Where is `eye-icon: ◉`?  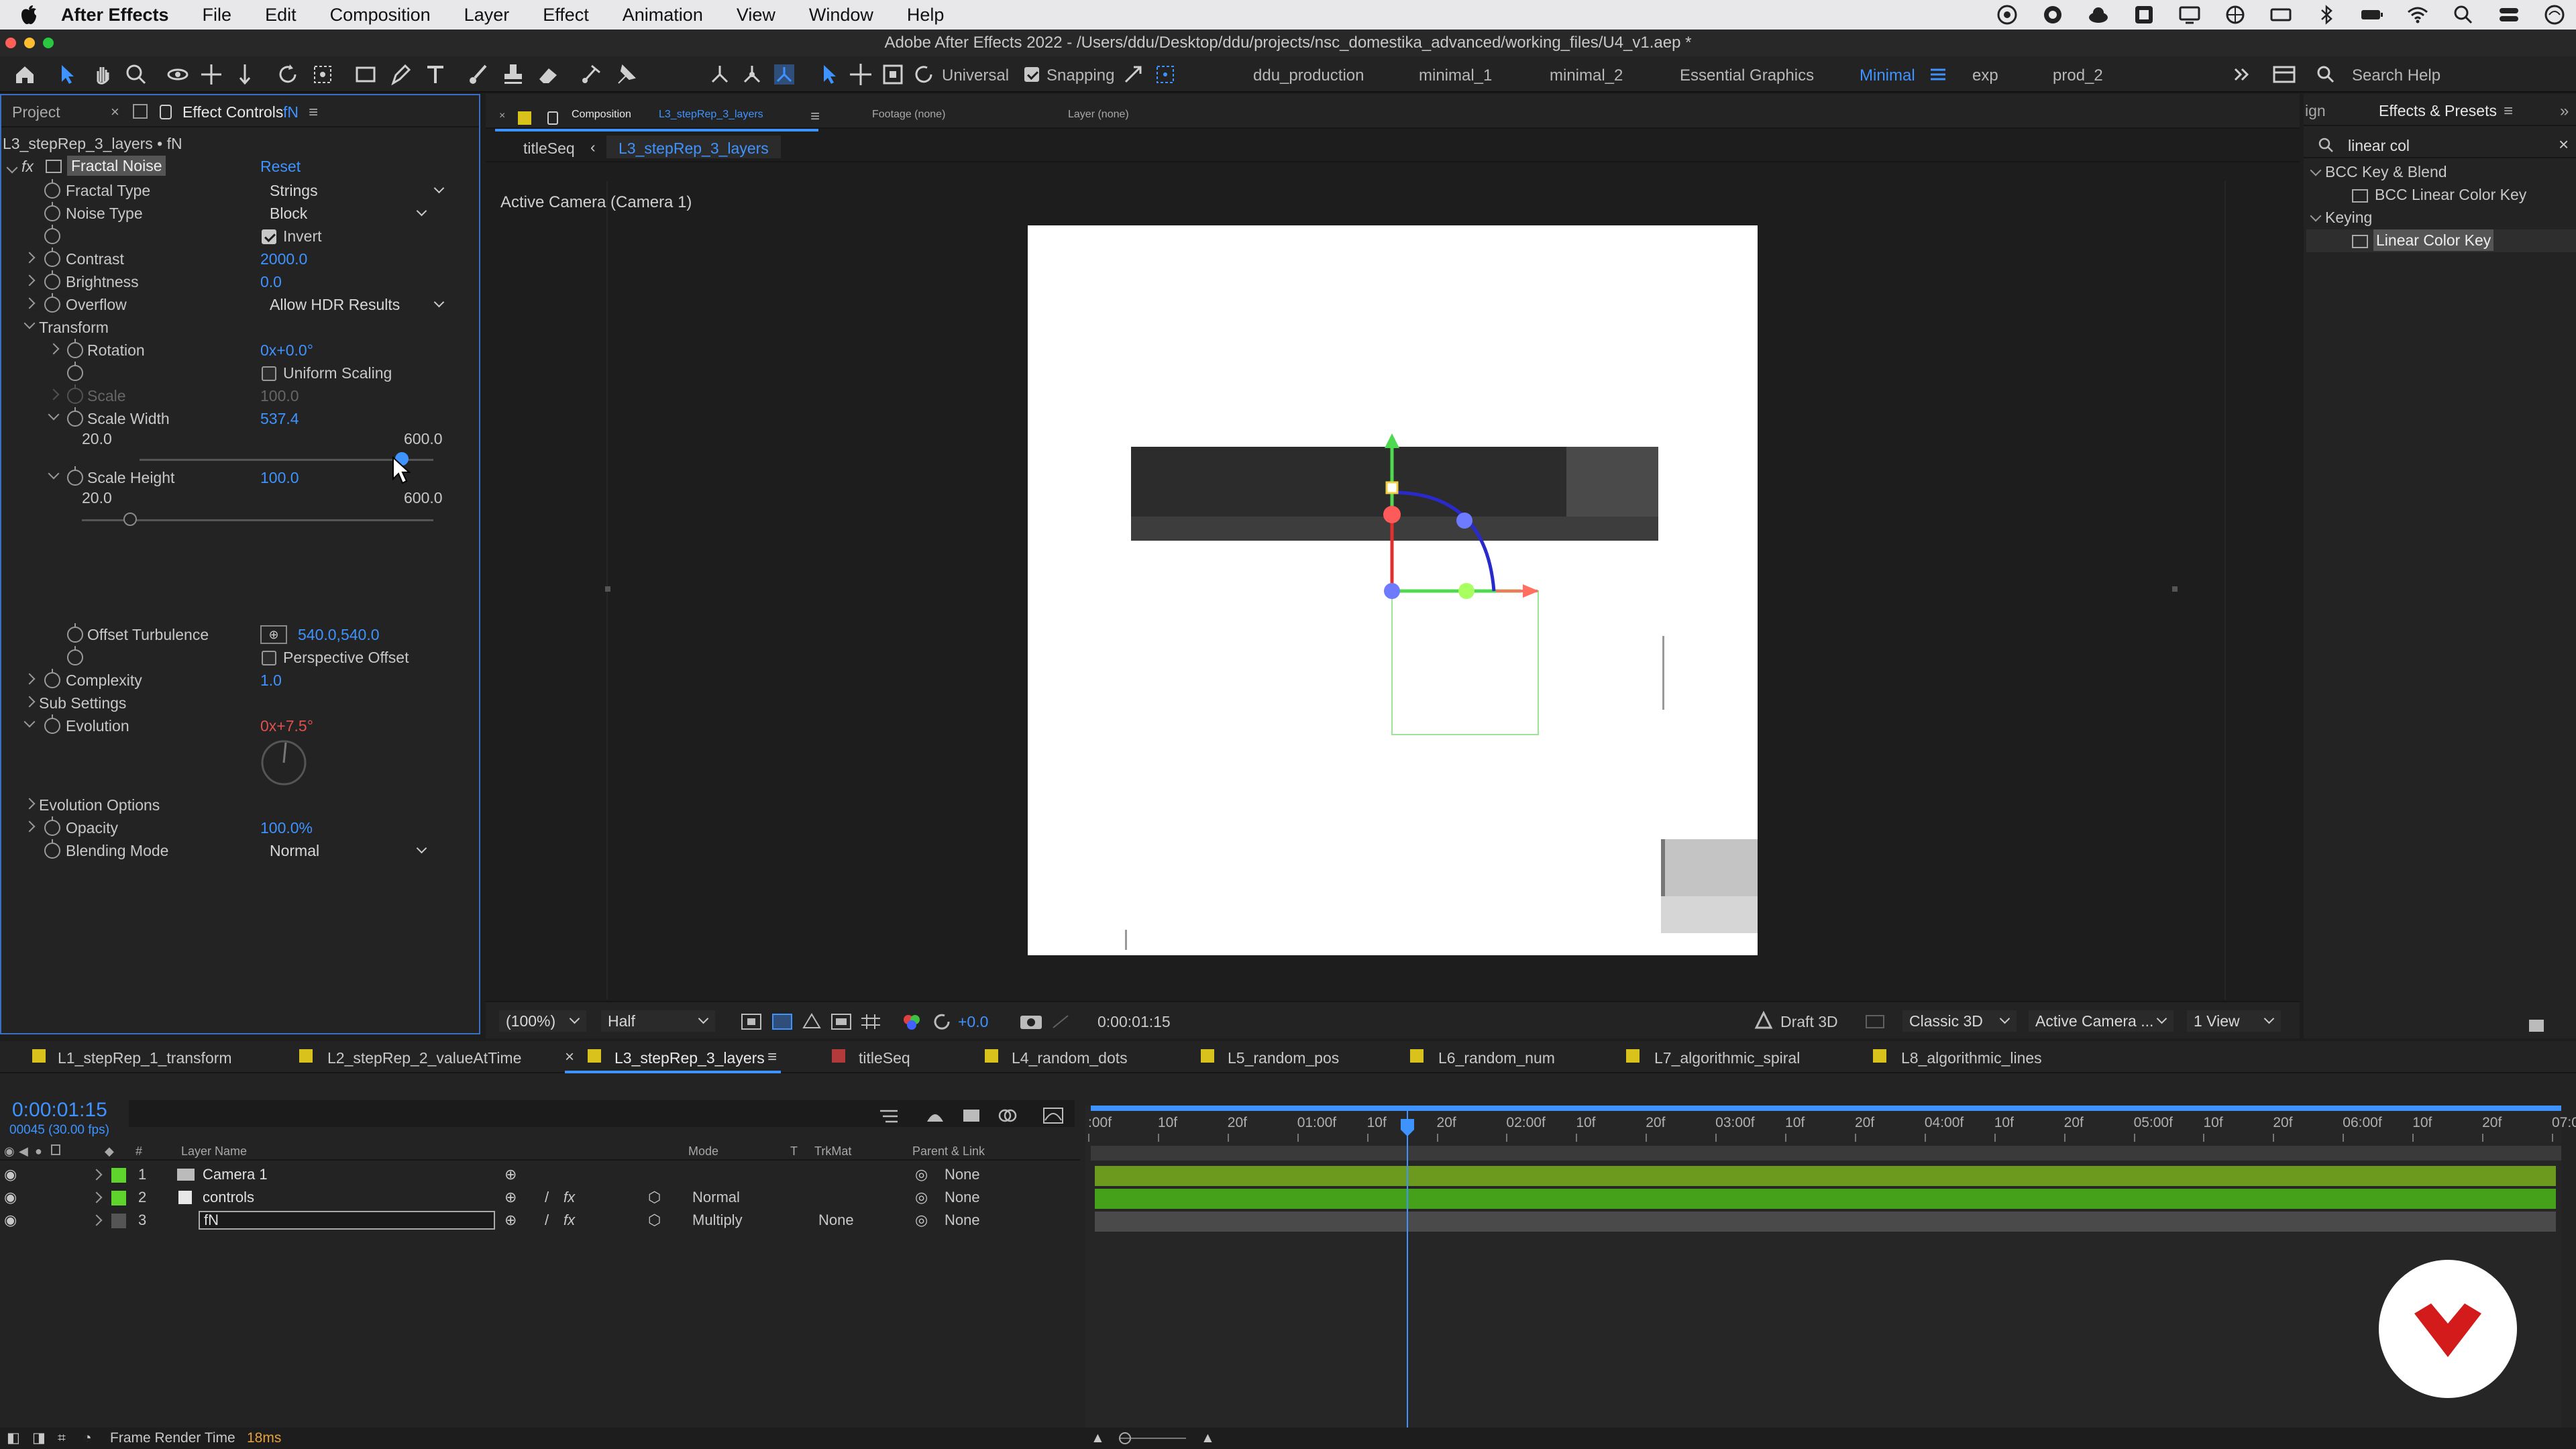
eye-icon: ◉ is located at coordinates (9, 1151).